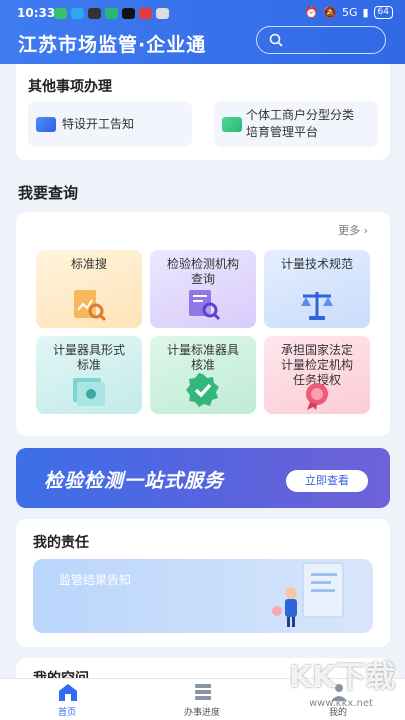 The image size is (405, 720). Describe the element at coordinates (203, 112) in the screenshot. I see `other-matters-card: 其他事项办理 特设开工告知 个体工商户分型分类 培育管理平台` at that location.